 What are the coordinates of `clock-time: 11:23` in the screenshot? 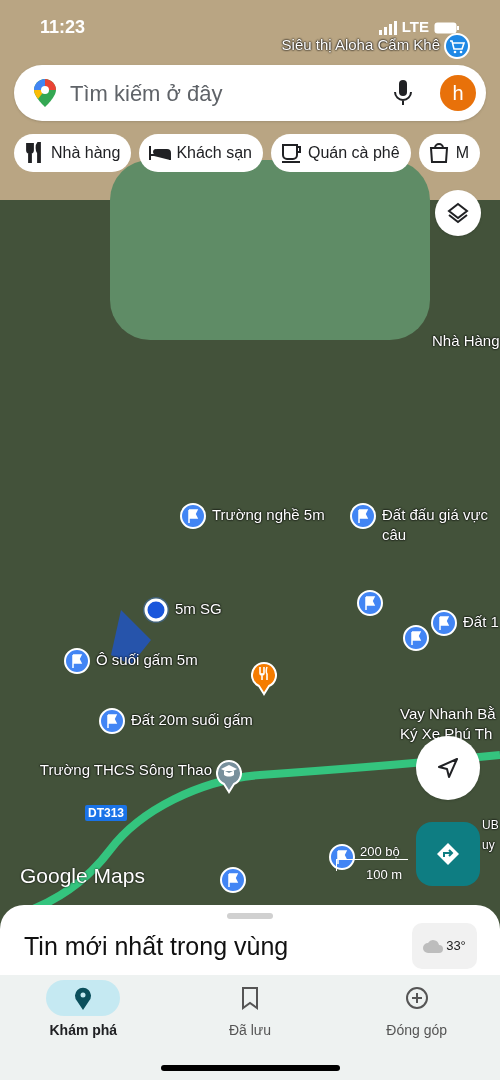 It's located at (63, 27).